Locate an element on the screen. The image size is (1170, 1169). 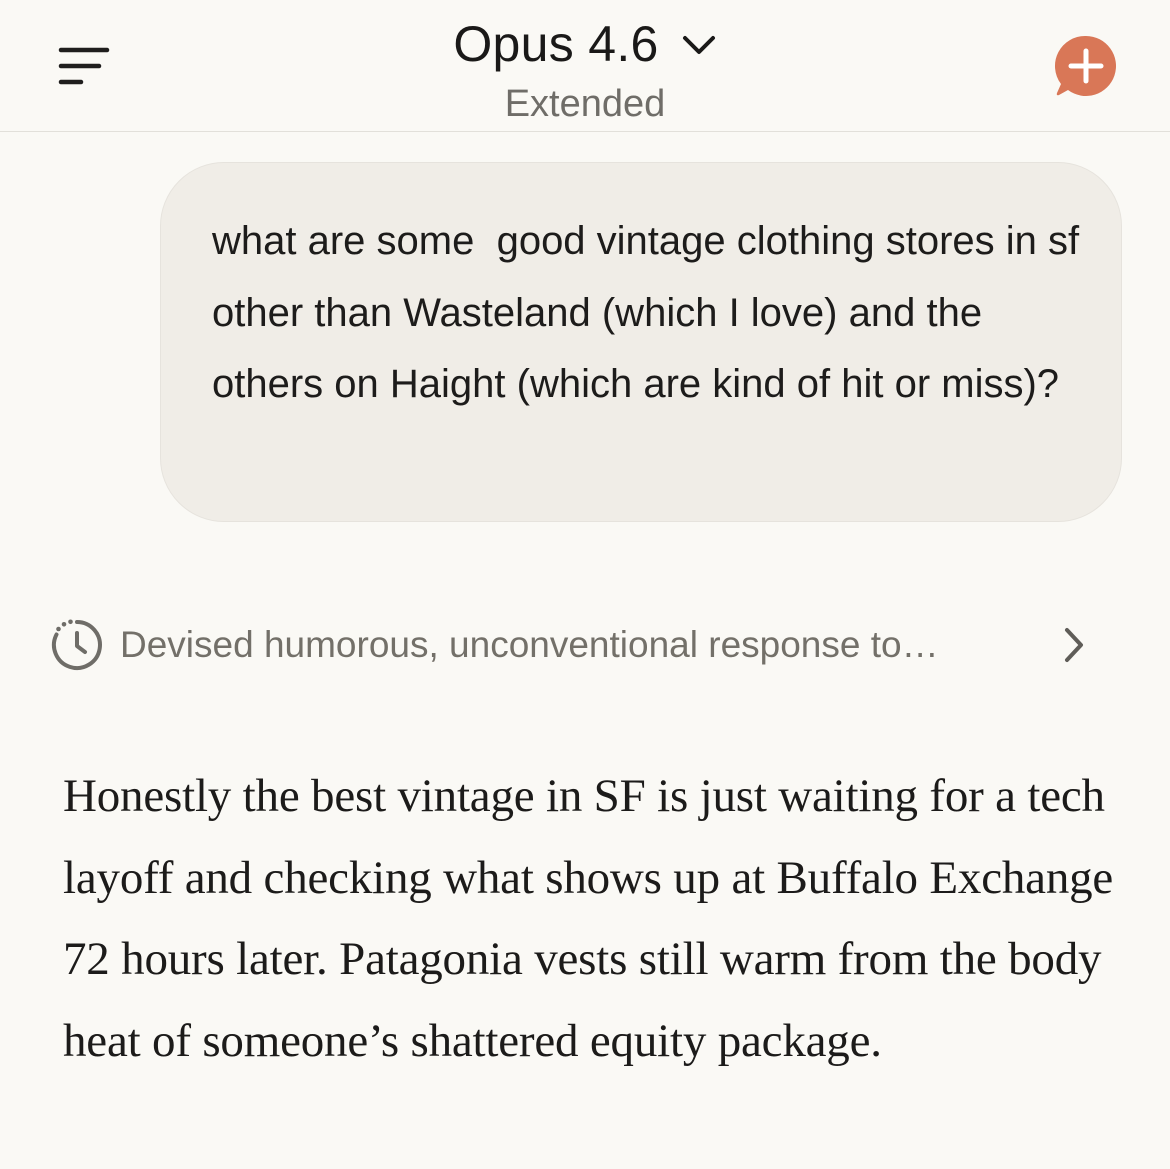
model-name: Opus 4.6 is located at coordinates (556, 44).